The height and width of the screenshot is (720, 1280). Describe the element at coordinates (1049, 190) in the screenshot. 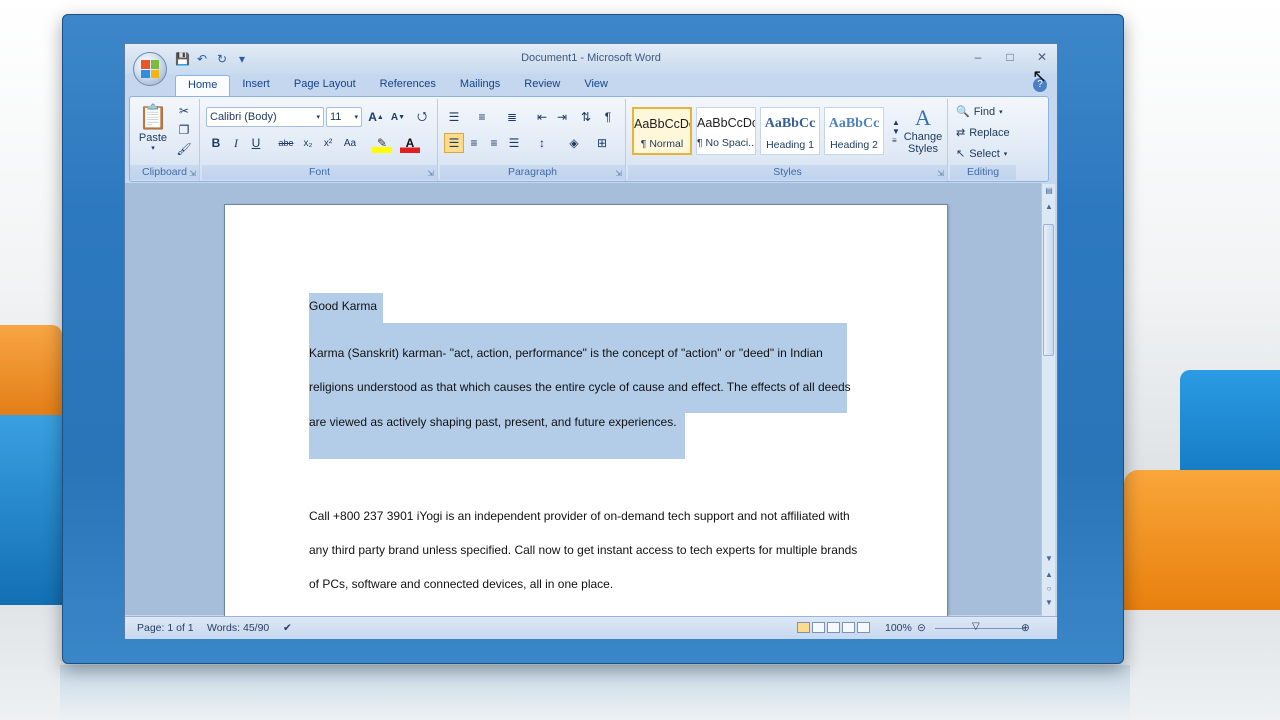

I see `ruler-toggle-icon: ▤` at that location.